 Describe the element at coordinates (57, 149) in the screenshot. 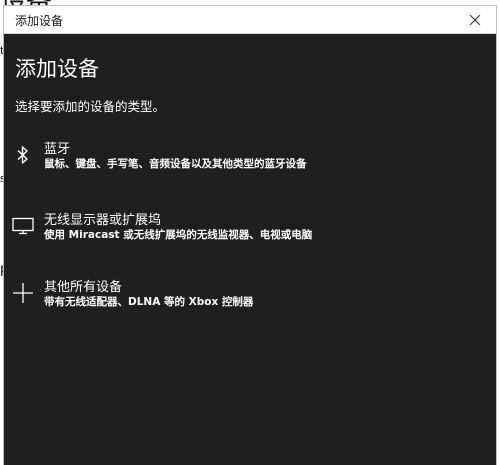

I see `option-title: 蓝牙` at that location.